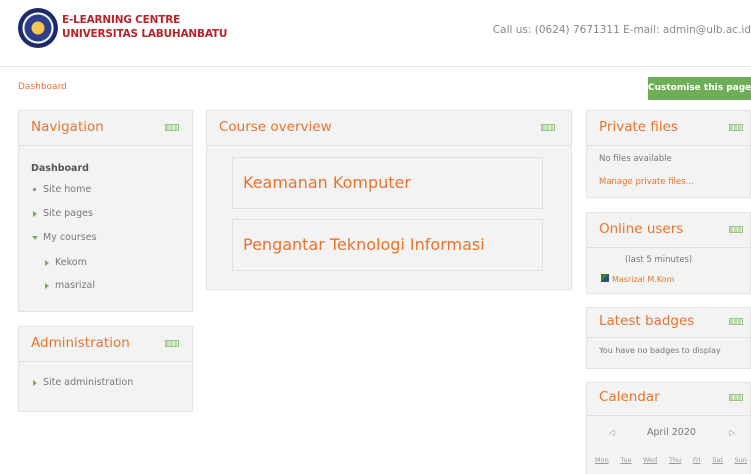 The width and height of the screenshot is (751, 474). What do you see at coordinates (675, 460) in the screenshot?
I see `weekday-label: Thu` at bounding box center [675, 460].